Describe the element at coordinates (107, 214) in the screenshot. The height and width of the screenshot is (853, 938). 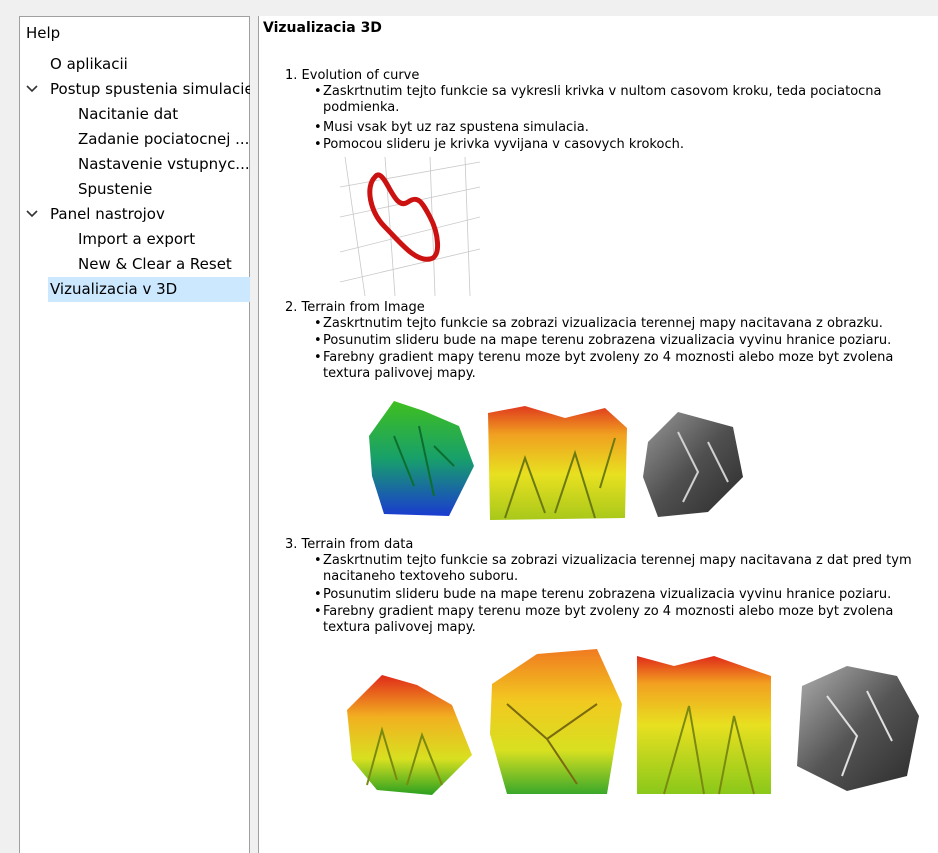
I see `sidebar-item-label: Panel nastrojov` at that location.